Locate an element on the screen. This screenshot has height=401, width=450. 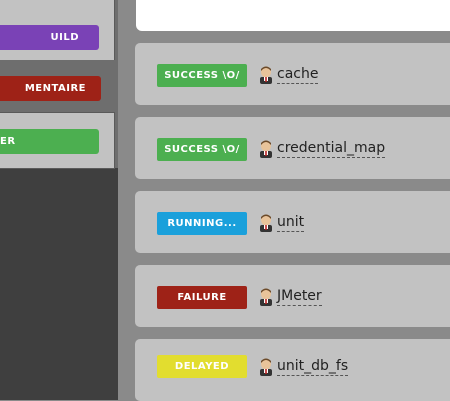
sidebar-card-build: UILD is located at coordinates (57, 30).